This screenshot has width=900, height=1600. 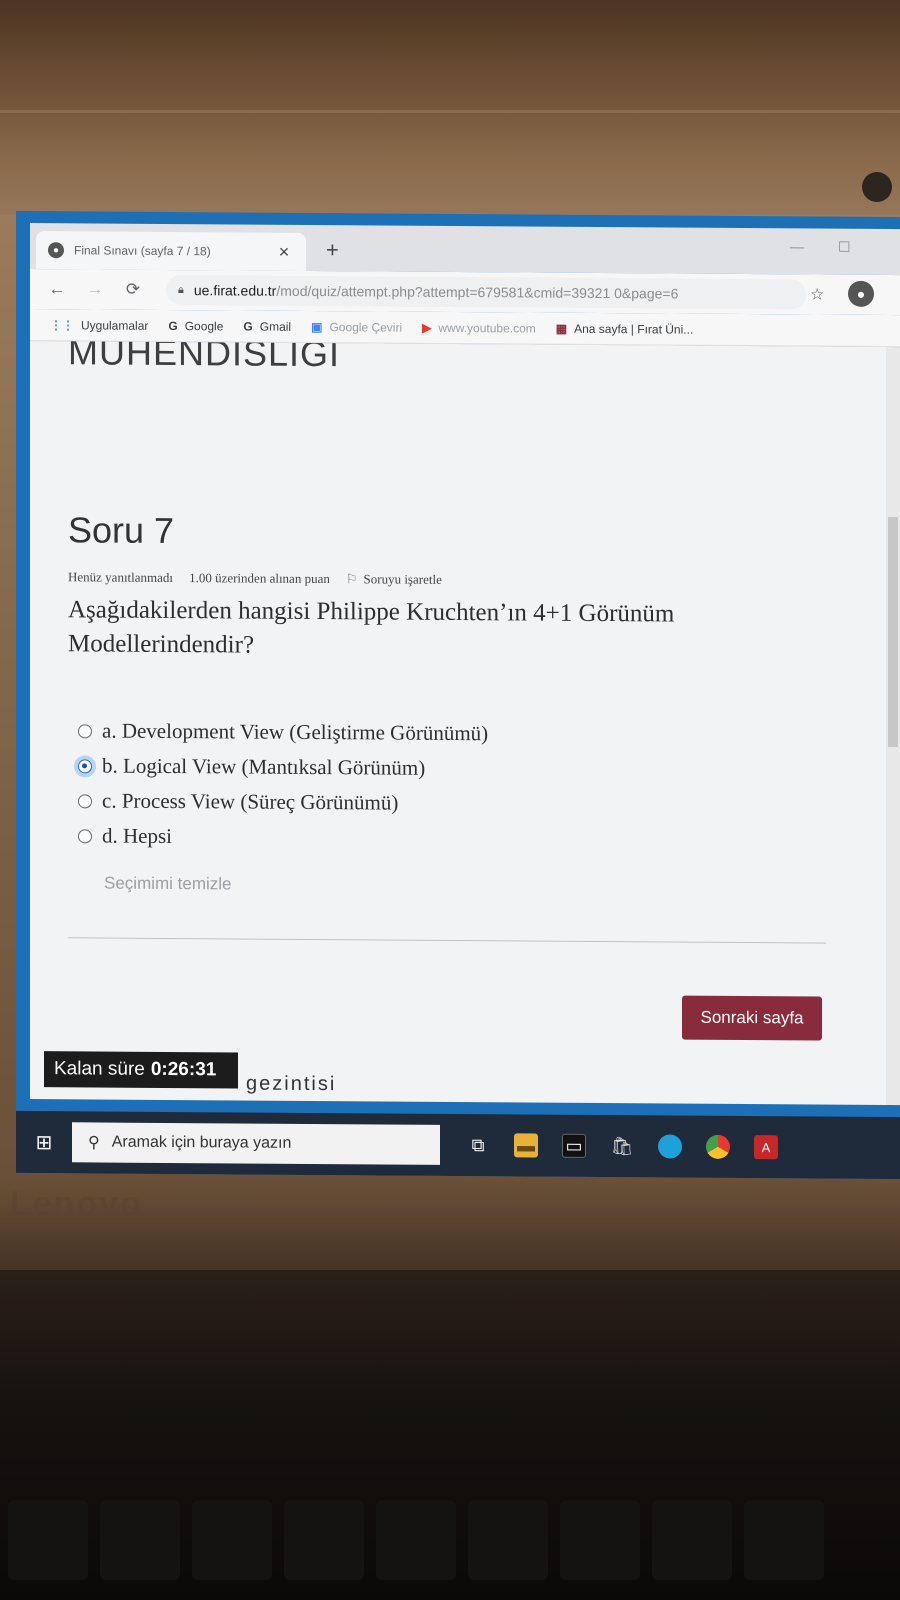 I want to click on bookmark-gmail: G Gmail, so click(x=267, y=326).